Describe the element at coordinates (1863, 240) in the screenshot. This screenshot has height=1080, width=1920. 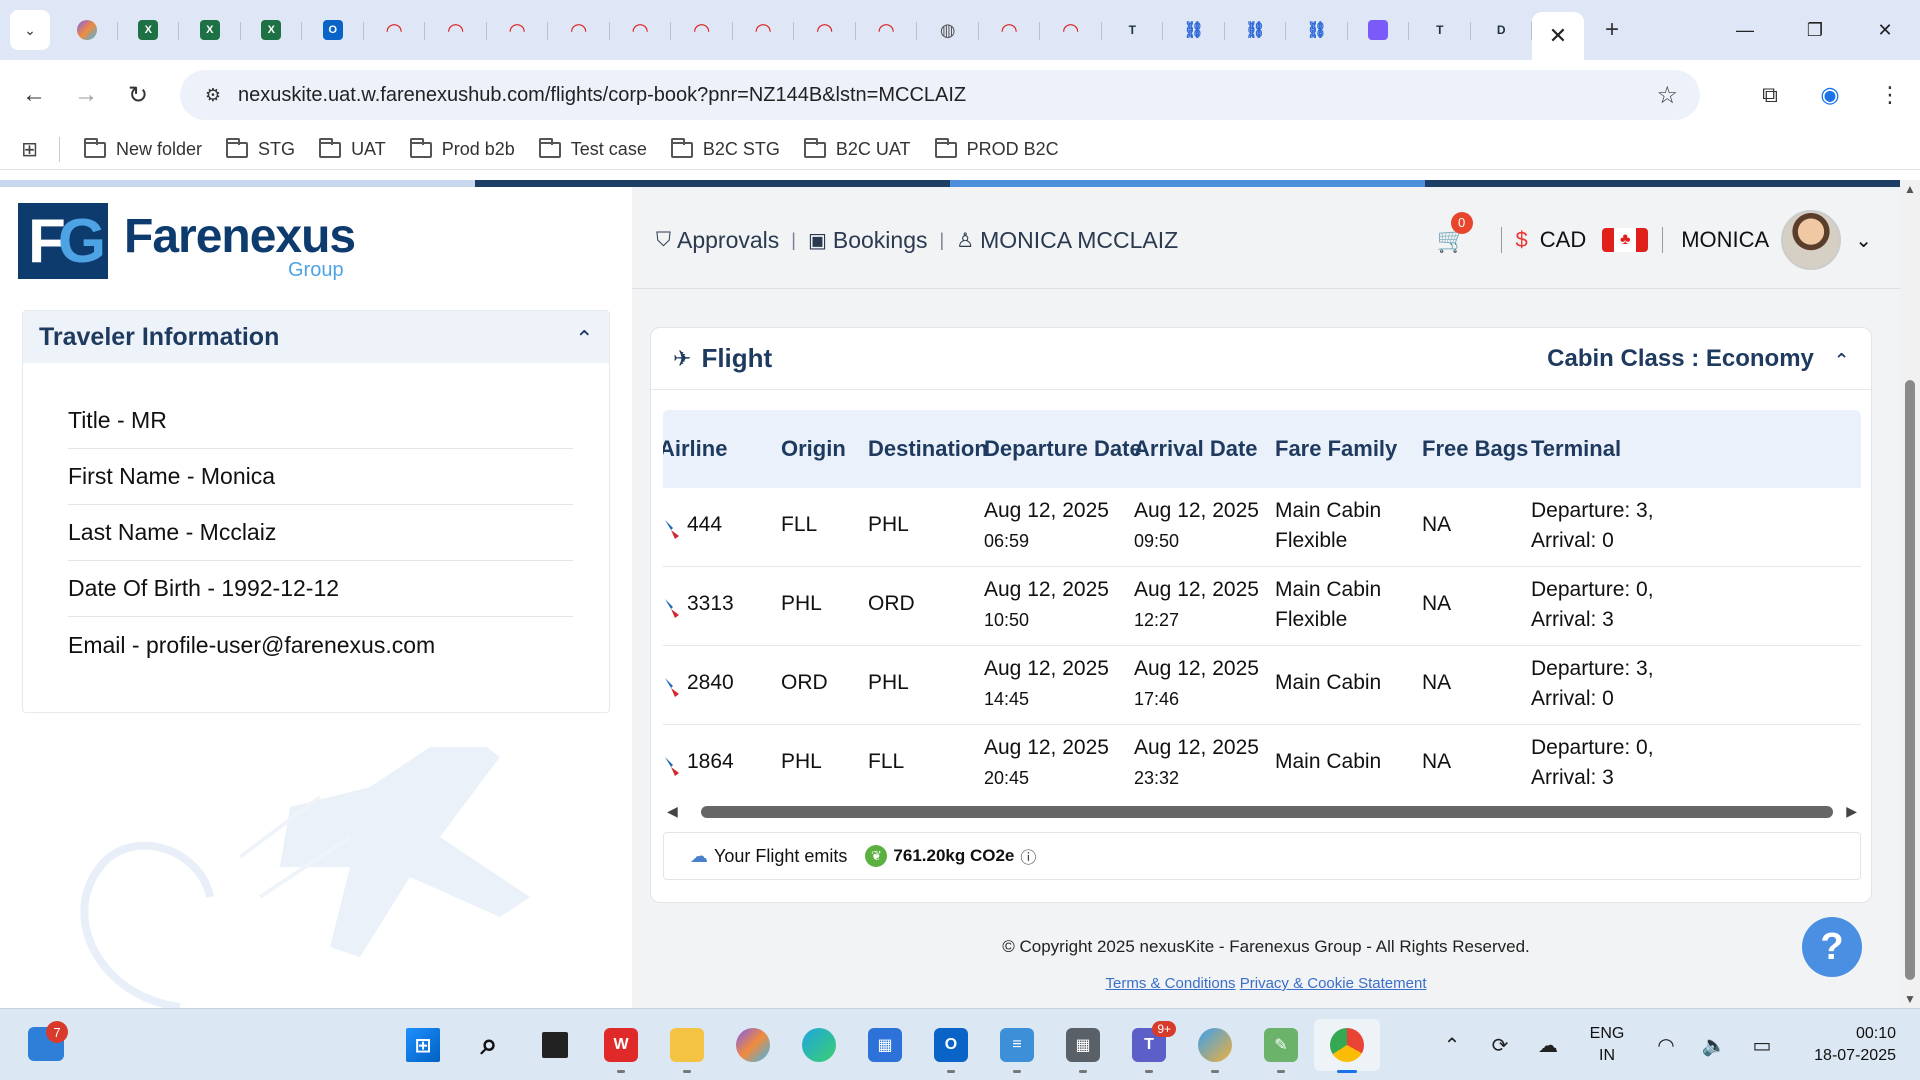
I see `chevron-down-icon: ⌄` at that location.